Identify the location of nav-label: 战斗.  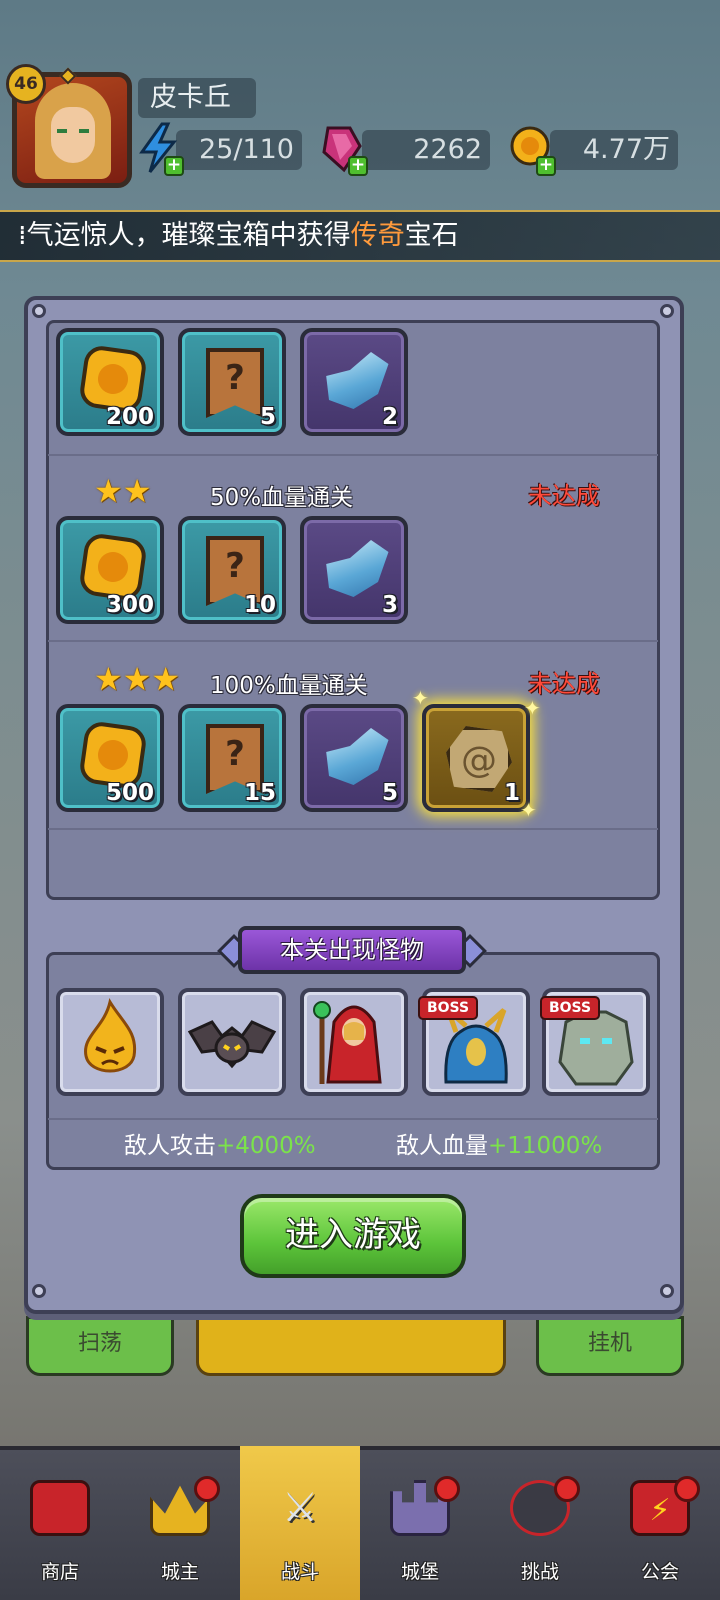
(299, 1572).